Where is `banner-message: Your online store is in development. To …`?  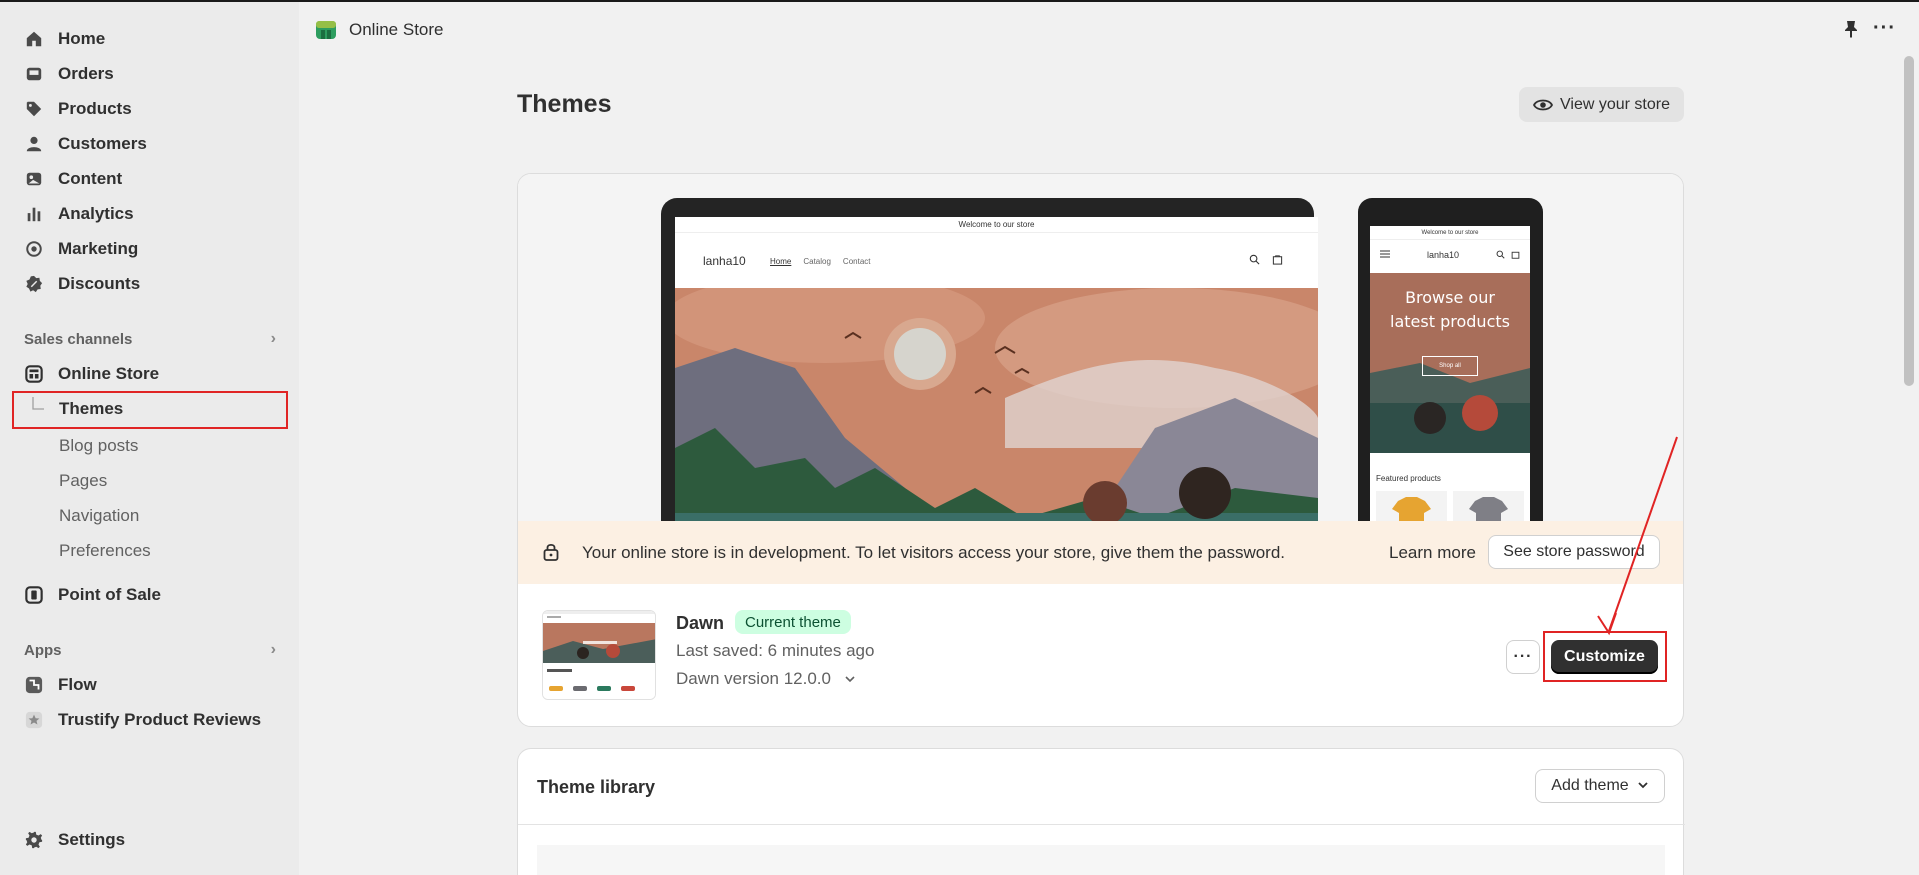
banner-message: Your online store is in development. To … is located at coordinates (934, 552).